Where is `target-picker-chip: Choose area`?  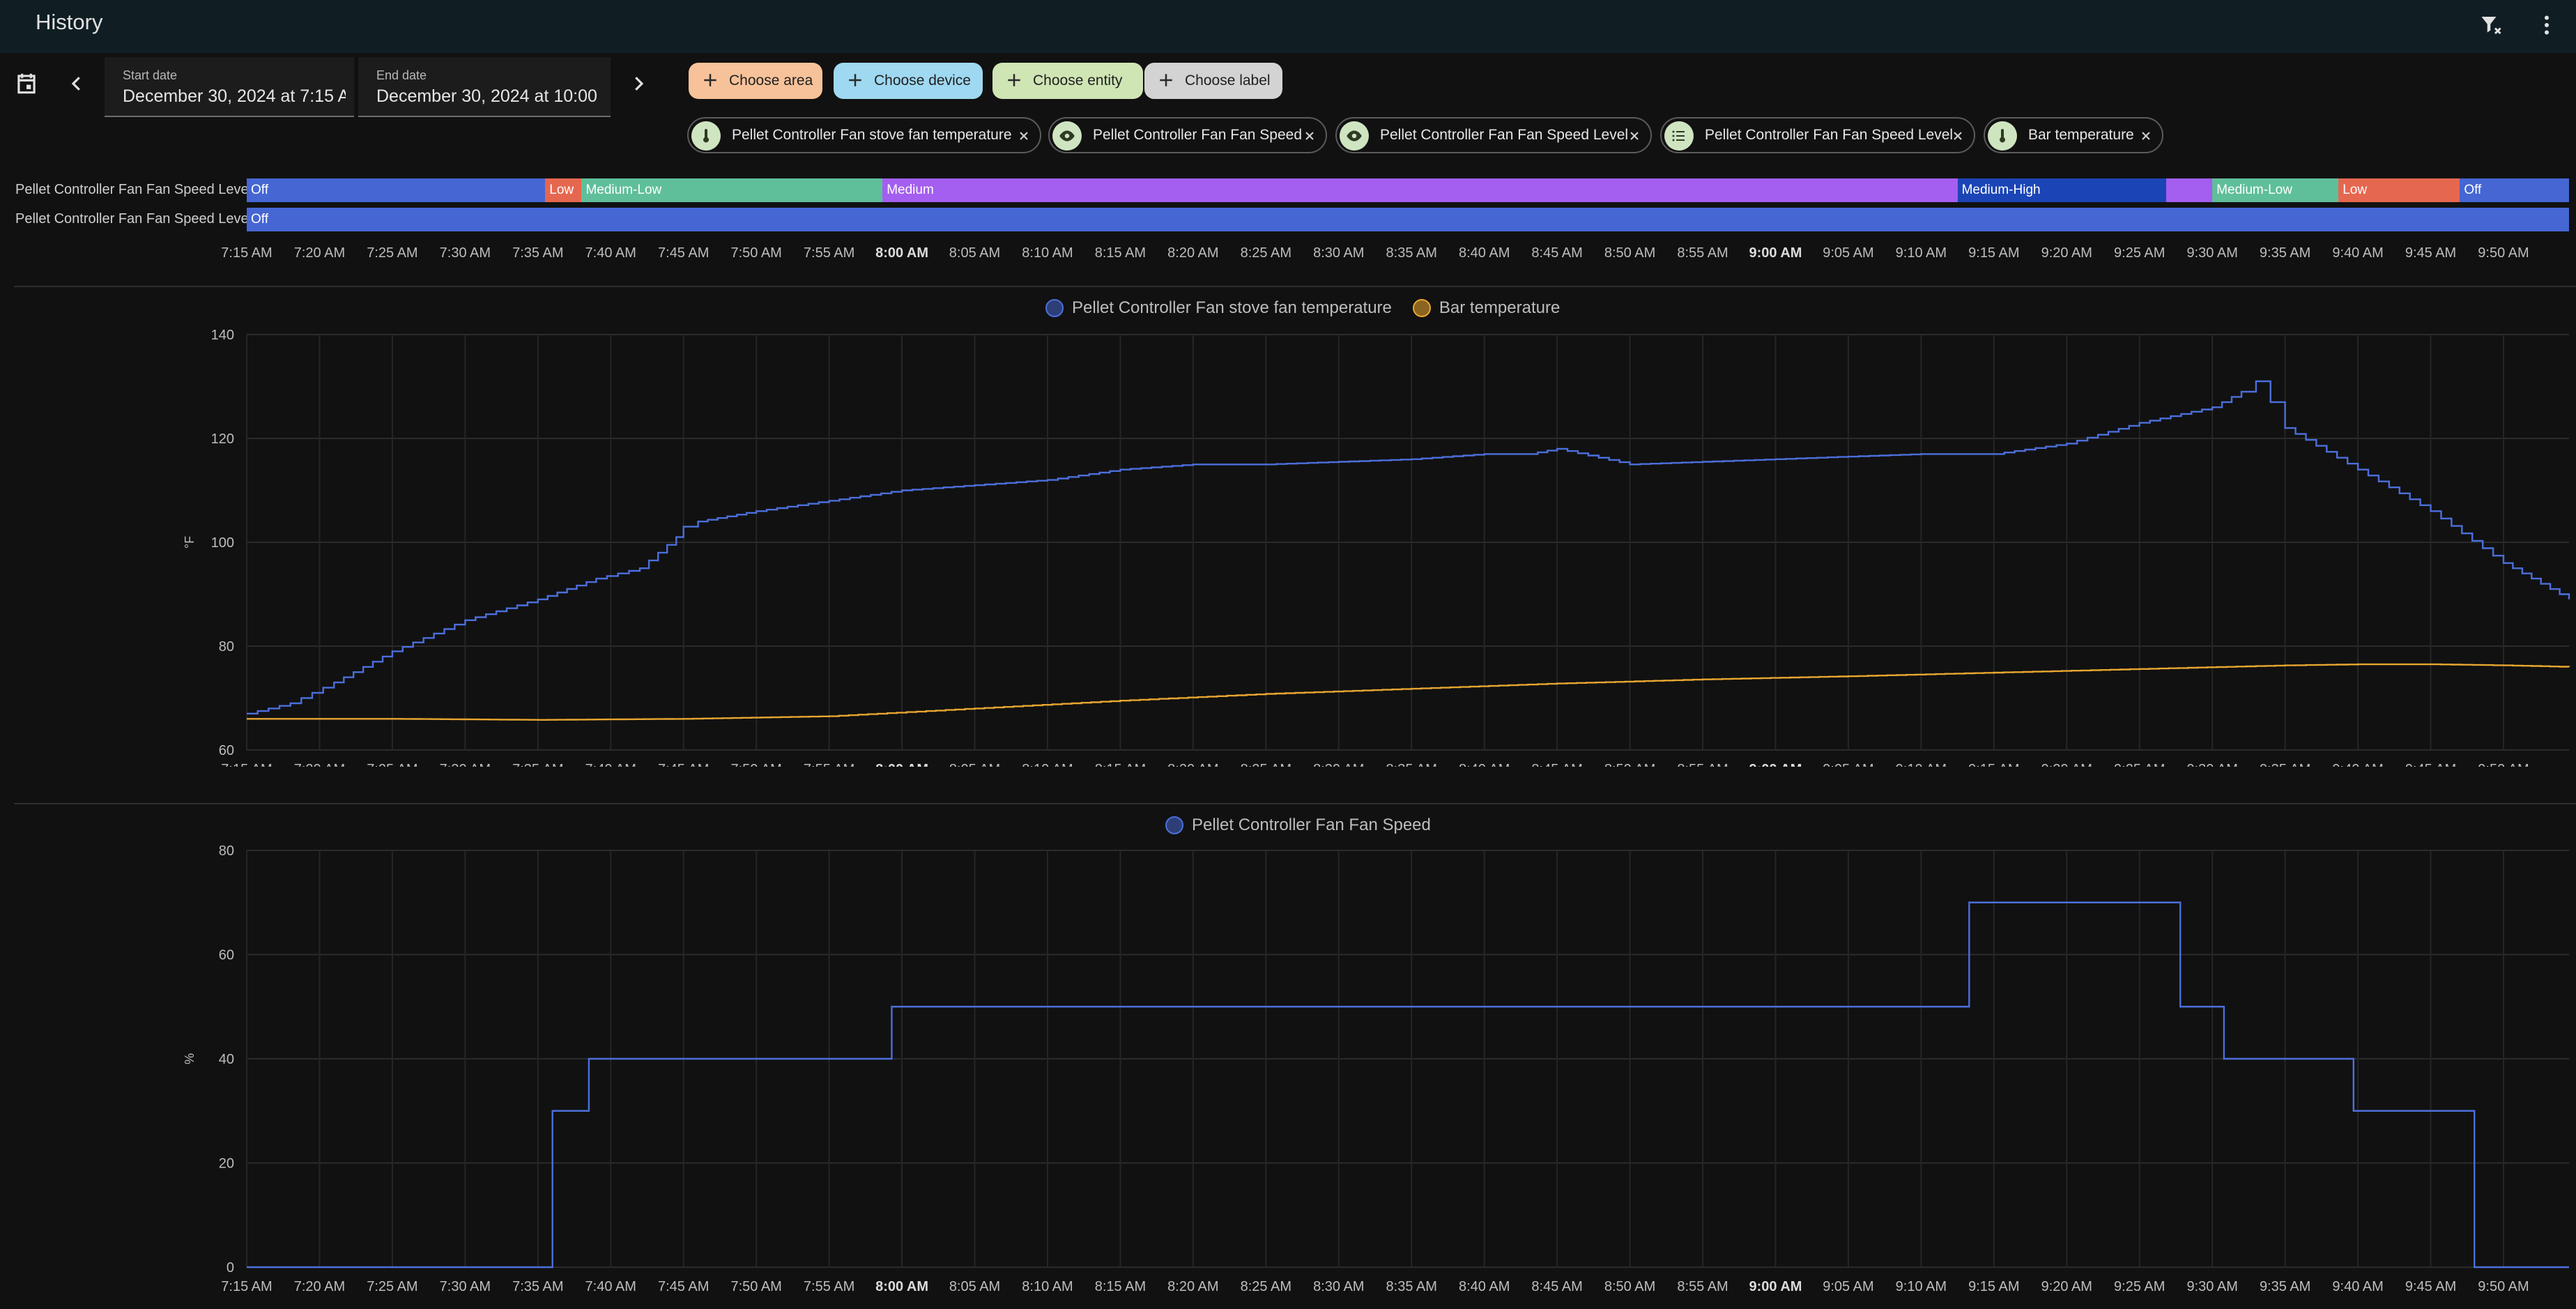
target-picker-chip: Choose area is located at coordinates (756, 81).